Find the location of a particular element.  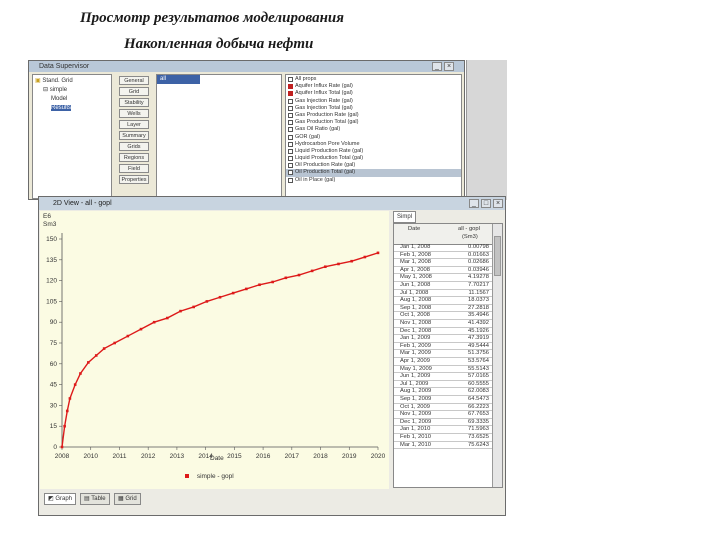

table-row: Aug 1, 2008 18.0373 is located at coordinates (443, 301).